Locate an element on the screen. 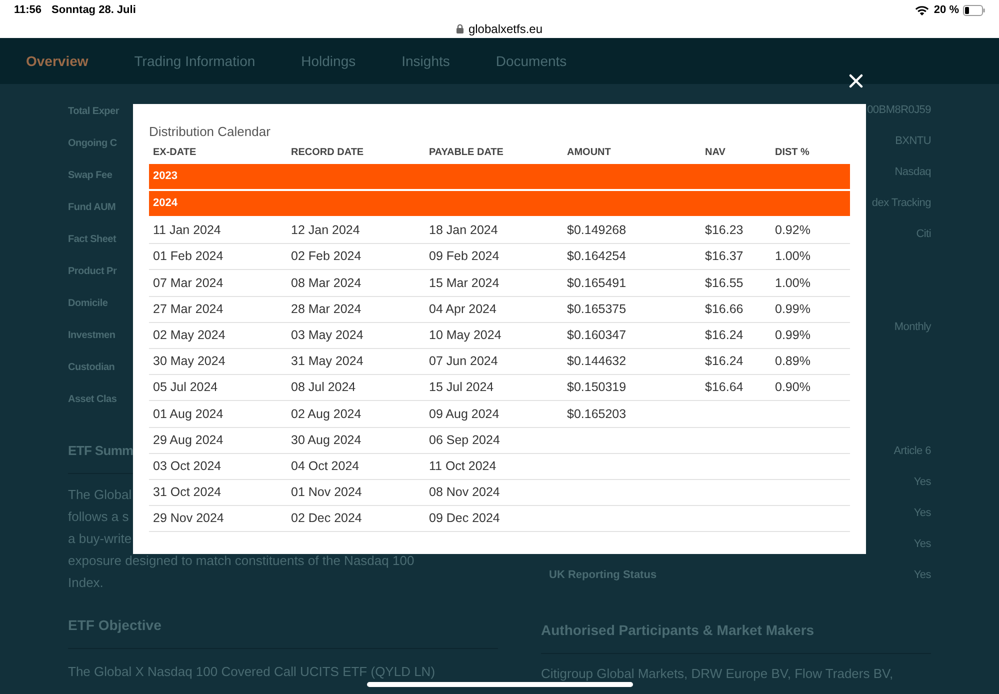  table-cell-text: 0.90% is located at coordinates (793, 387).